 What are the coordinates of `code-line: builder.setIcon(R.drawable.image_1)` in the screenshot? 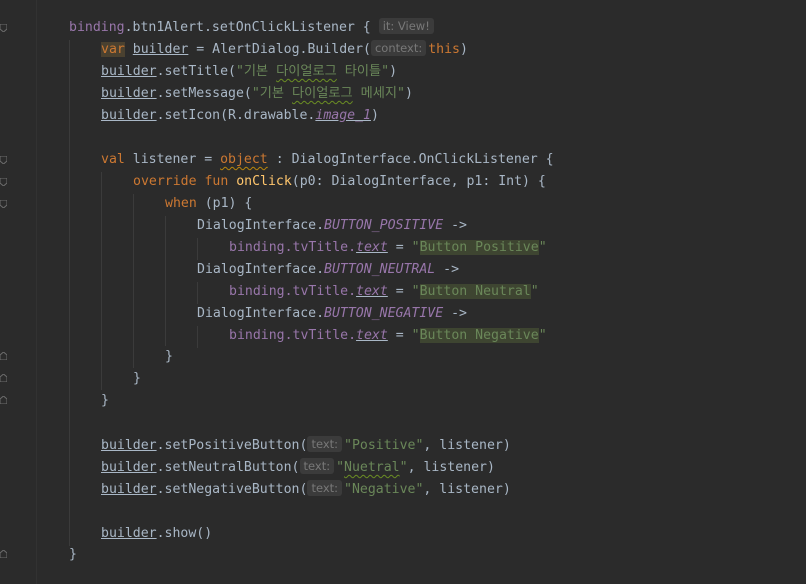 It's located at (240, 116).